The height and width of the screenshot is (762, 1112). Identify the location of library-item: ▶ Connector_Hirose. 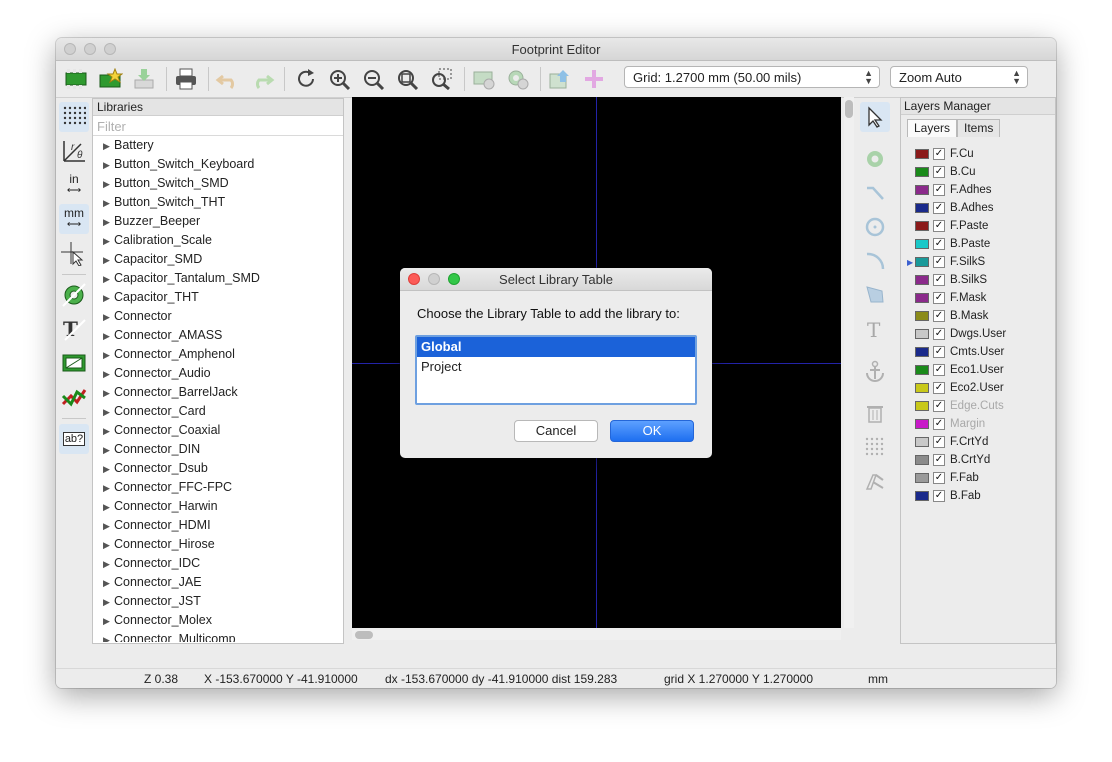
(218, 544).